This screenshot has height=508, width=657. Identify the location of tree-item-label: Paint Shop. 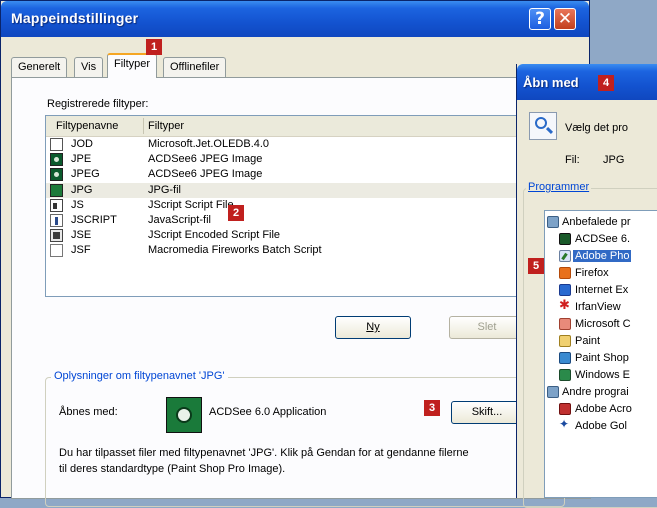
(602, 358).